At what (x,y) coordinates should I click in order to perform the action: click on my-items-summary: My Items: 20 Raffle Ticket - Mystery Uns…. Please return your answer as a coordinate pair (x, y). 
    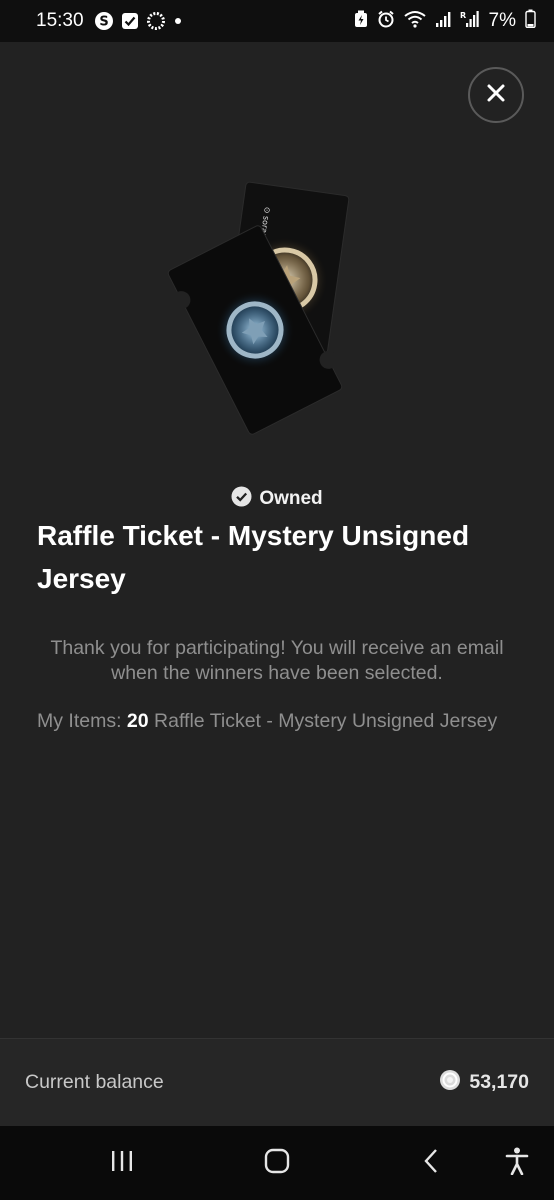
    Looking at the image, I should click on (272, 721).